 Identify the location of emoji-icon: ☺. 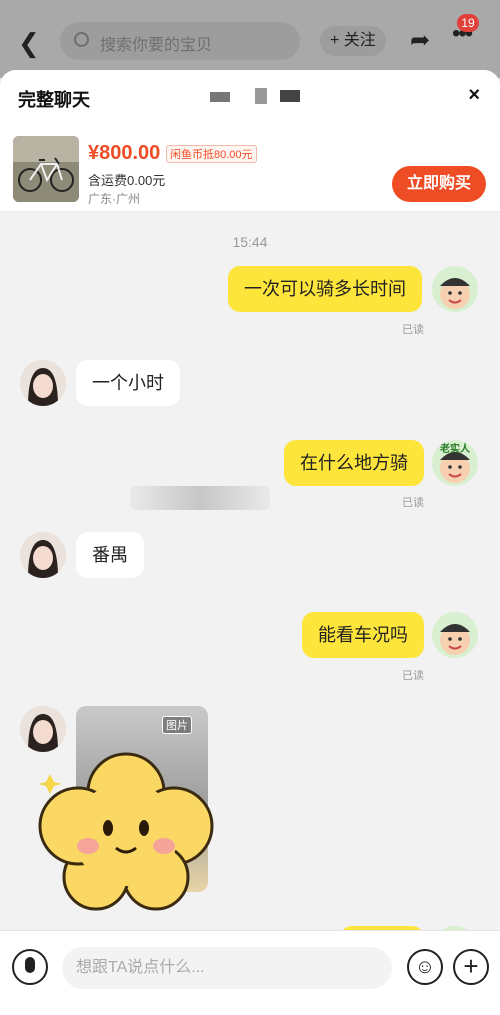
(425, 967).